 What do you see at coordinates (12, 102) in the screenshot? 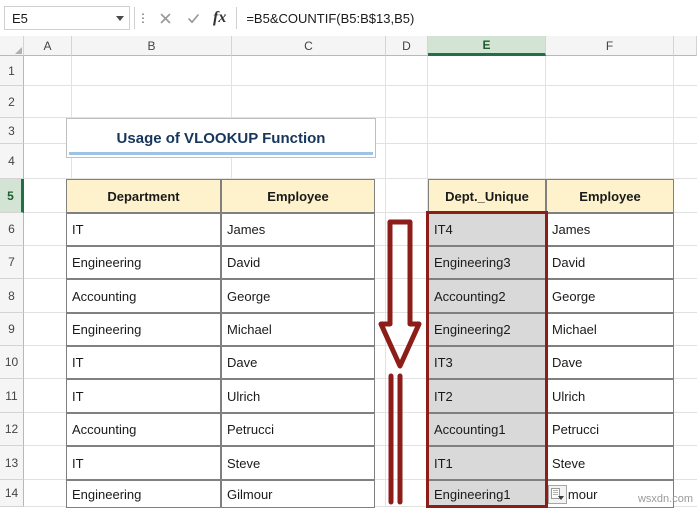
I see `row-header-2: 2` at bounding box center [12, 102].